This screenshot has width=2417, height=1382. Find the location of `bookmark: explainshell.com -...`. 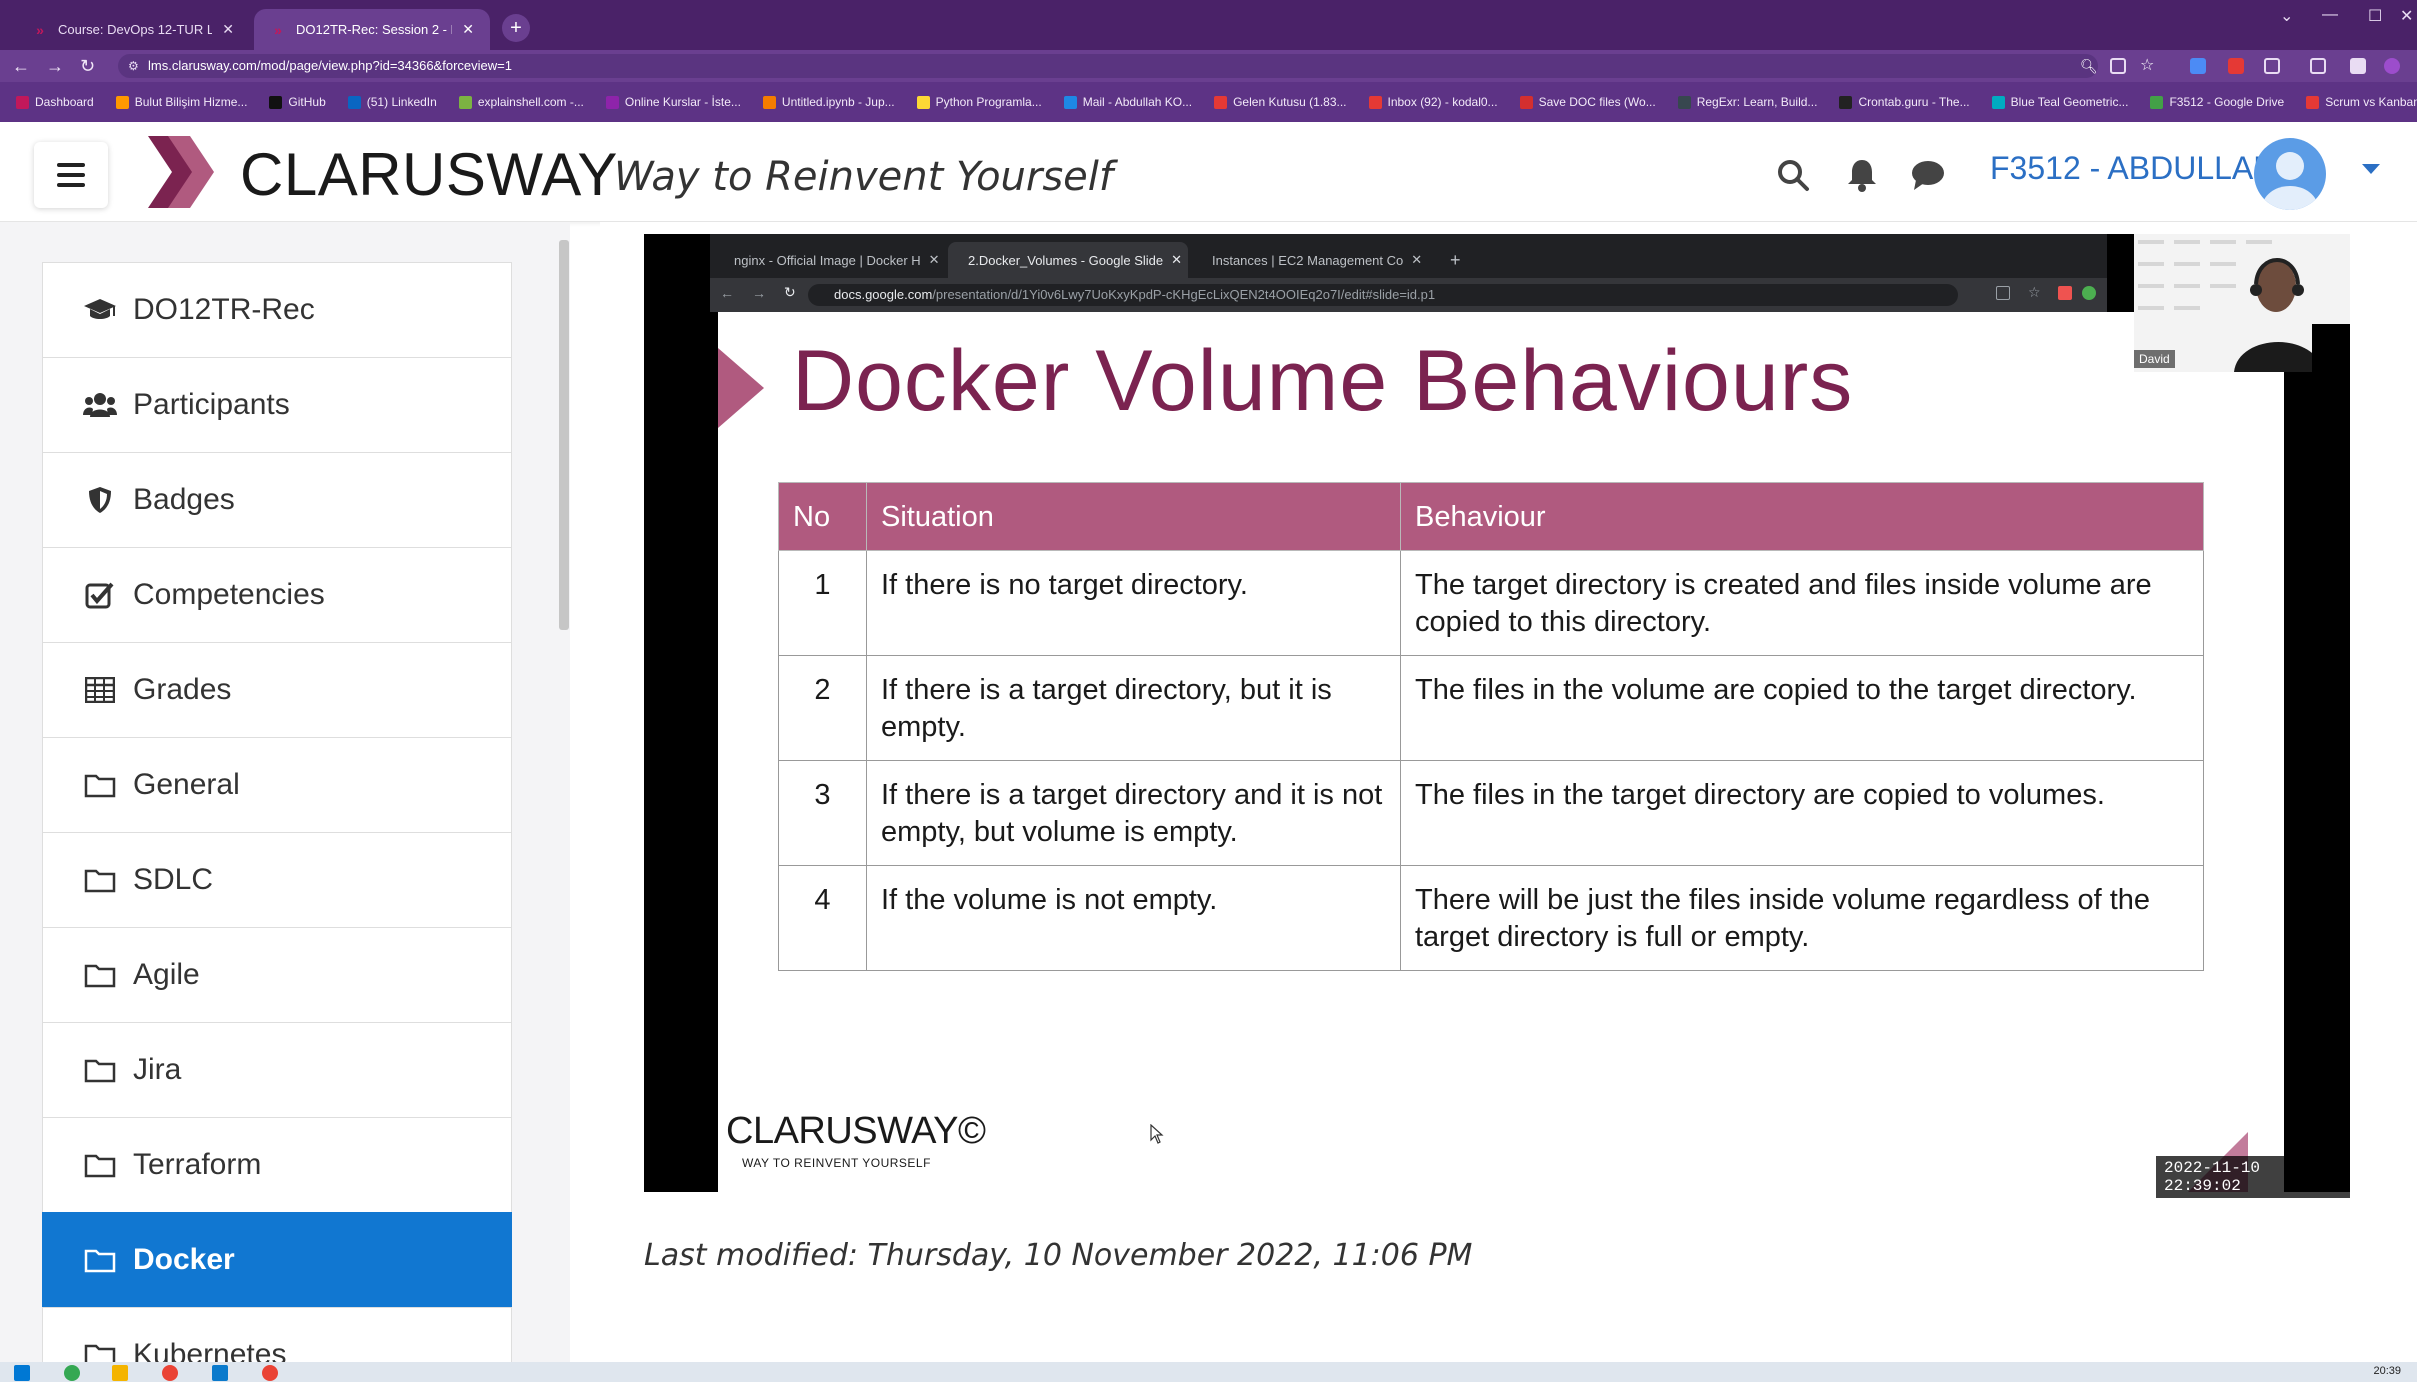

bookmark: explainshell.com -... is located at coordinates (521, 102).